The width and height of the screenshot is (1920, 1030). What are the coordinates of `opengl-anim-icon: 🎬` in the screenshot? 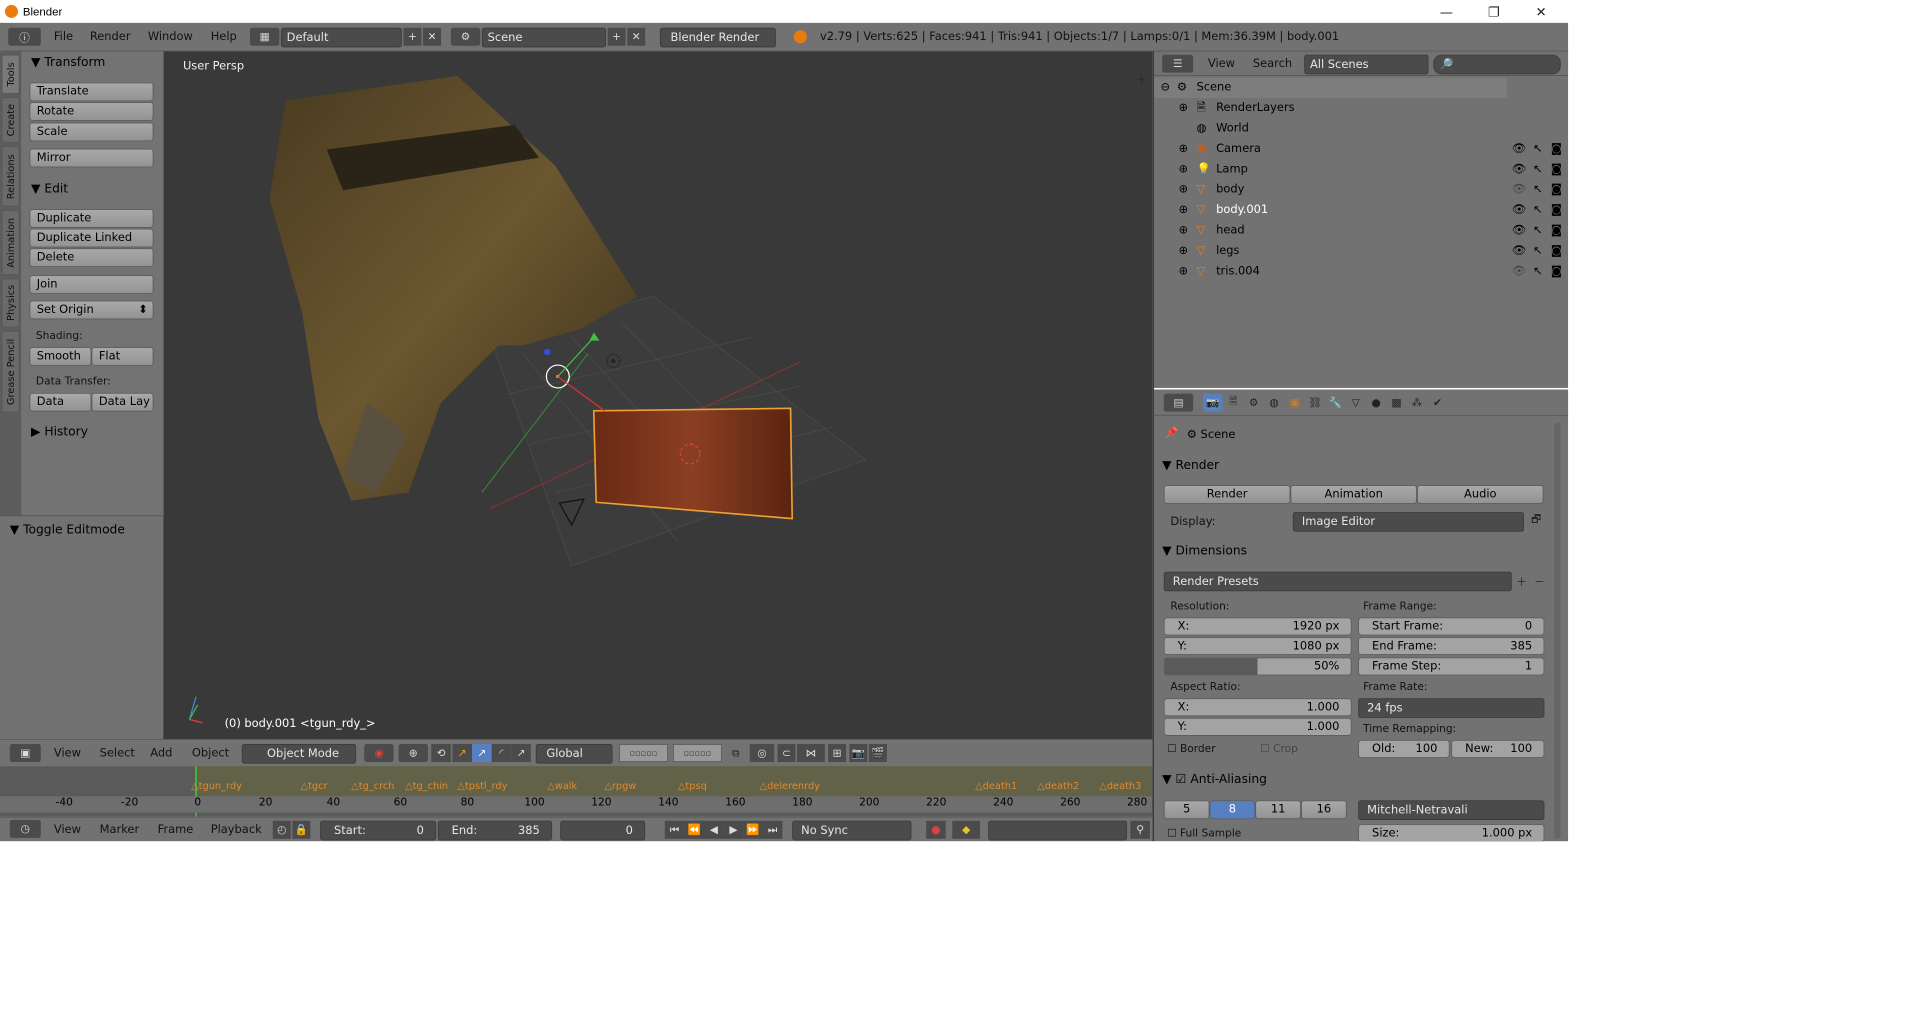 It's located at (877, 753).